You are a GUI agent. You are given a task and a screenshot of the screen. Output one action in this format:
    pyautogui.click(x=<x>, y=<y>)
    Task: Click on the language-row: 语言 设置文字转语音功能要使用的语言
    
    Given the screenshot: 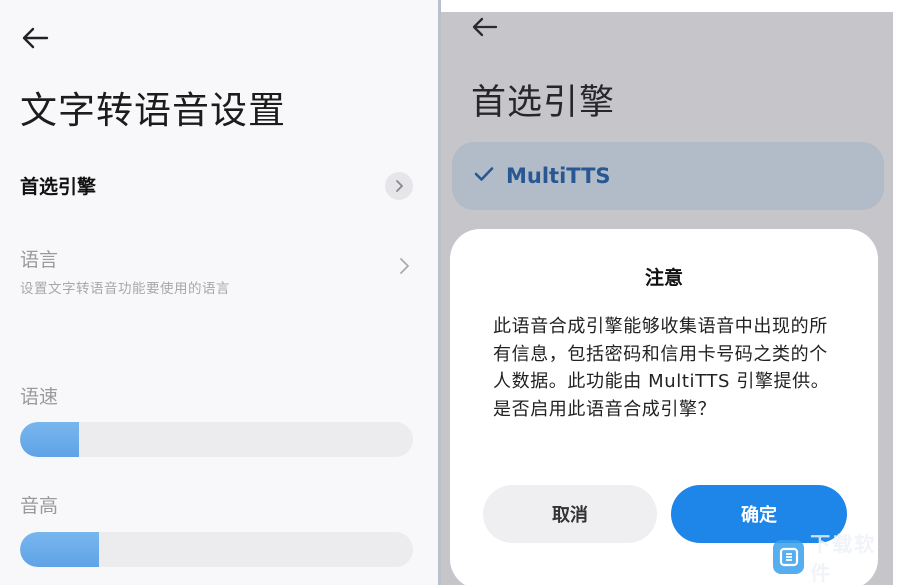 What is the action you would take?
    pyautogui.click(x=217, y=271)
    